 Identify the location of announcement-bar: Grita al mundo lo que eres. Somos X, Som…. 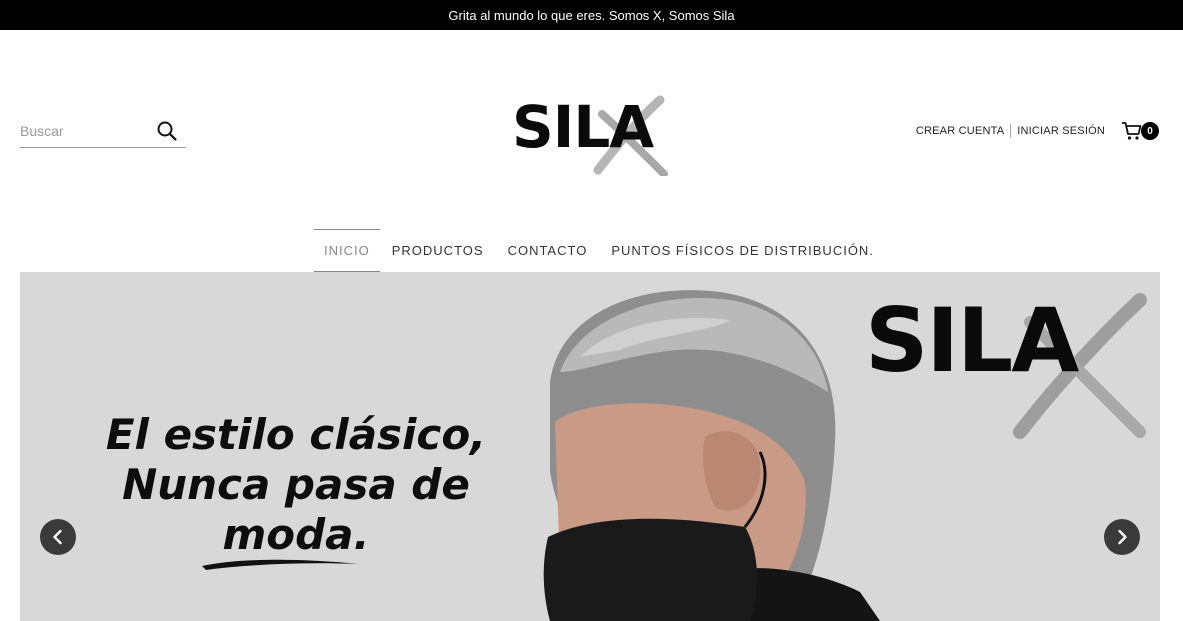
(591, 15).